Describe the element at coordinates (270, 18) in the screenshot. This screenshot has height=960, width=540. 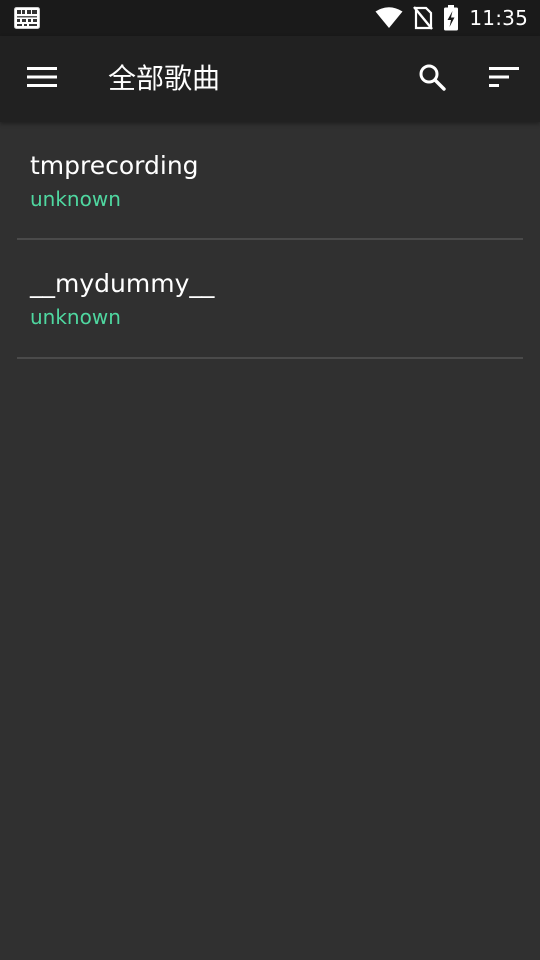
I see `status-bar: 11:35` at that location.